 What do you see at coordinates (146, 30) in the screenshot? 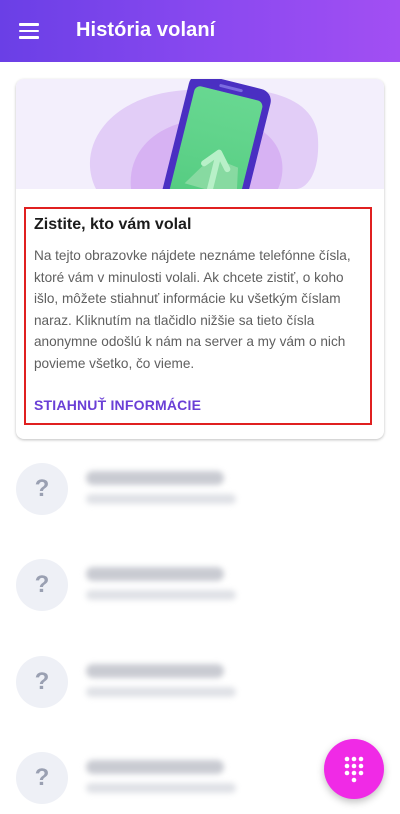
I see `page-title: História volaní` at bounding box center [146, 30].